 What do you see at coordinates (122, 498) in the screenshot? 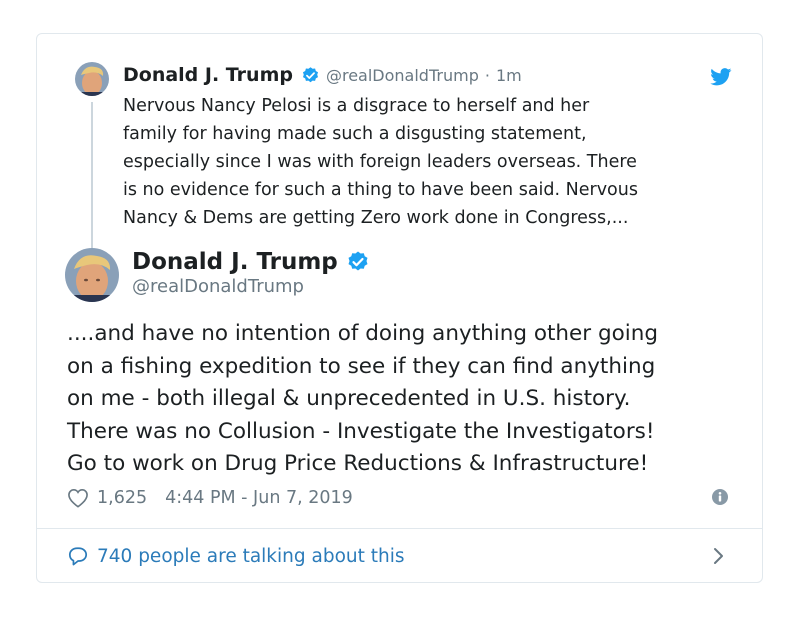
I see `like-count: 1,625` at bounding box center [122, 498].